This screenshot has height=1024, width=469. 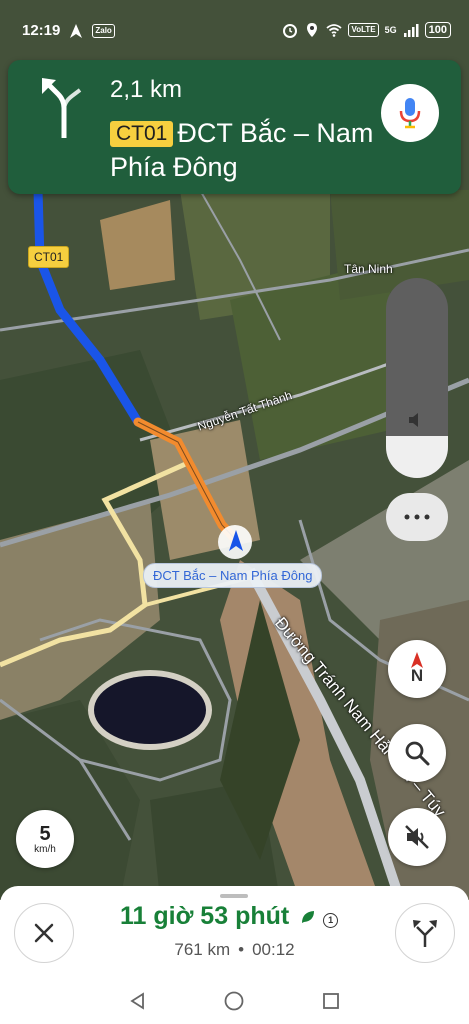 I want to click on road-badge: CT01, so click(x=142, y=134).